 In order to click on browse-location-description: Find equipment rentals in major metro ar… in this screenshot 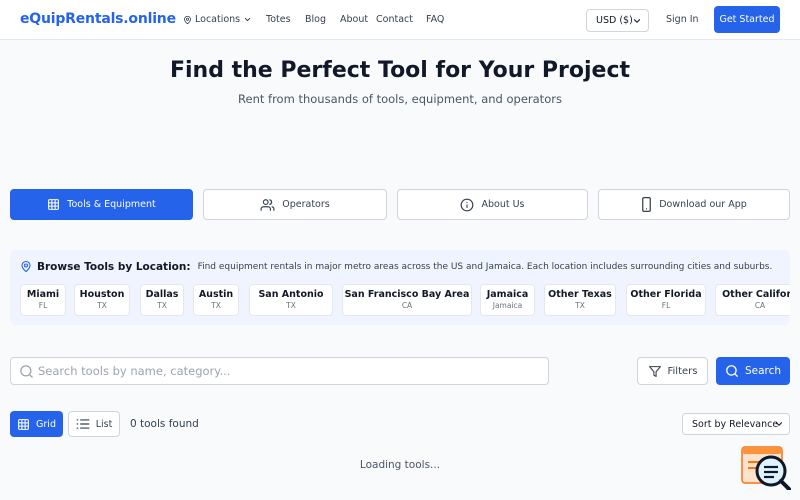, I will do `click(485, 266)`.